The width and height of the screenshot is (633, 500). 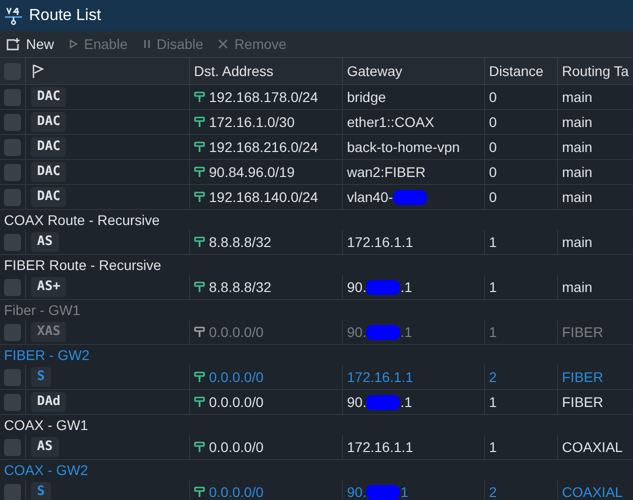 What do you see at coordinates (73, 44) in the screenshot?
I see `play-icon` at bounding box center [73, 44].